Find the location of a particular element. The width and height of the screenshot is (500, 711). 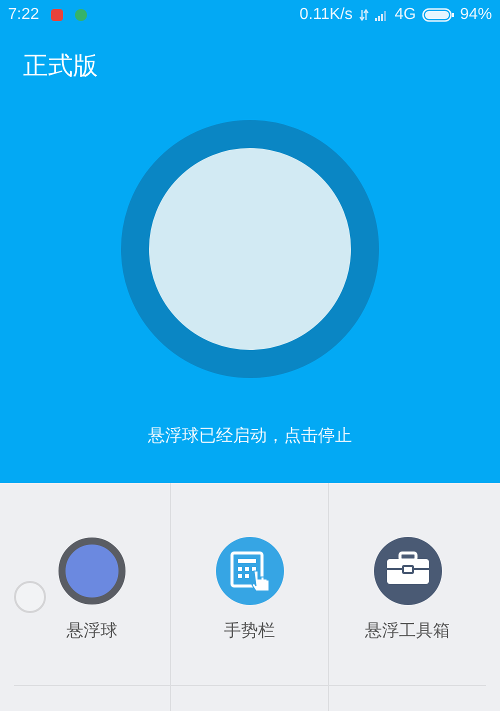

network-speed: 0.11K/s is located at coordinates (326, 15).